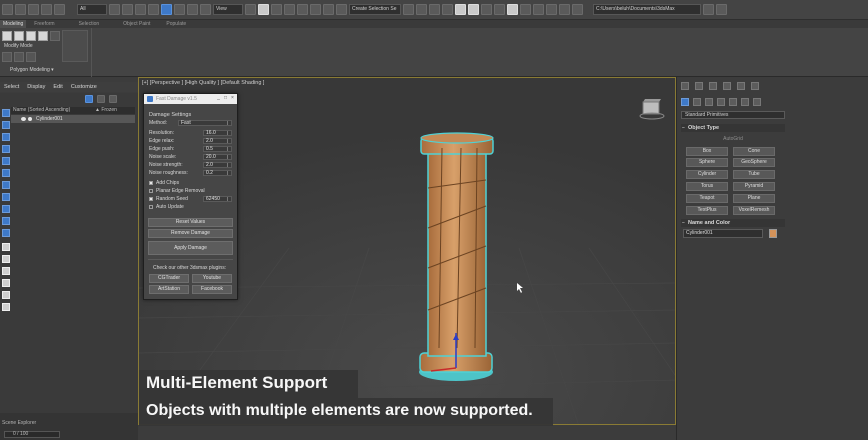 The image size is (868, 440). Describe the element at coordinates (6, 173) in the screenshot. I see `display-helpers-icon` at that location.